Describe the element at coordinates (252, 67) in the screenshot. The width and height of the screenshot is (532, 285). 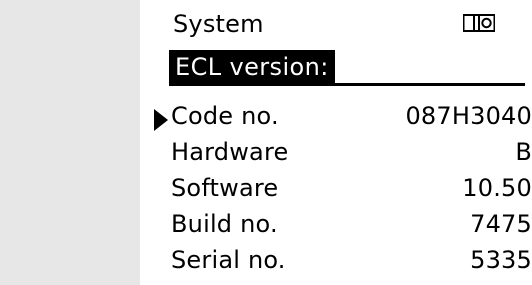
I see `section-label: ECL version:` at that location.